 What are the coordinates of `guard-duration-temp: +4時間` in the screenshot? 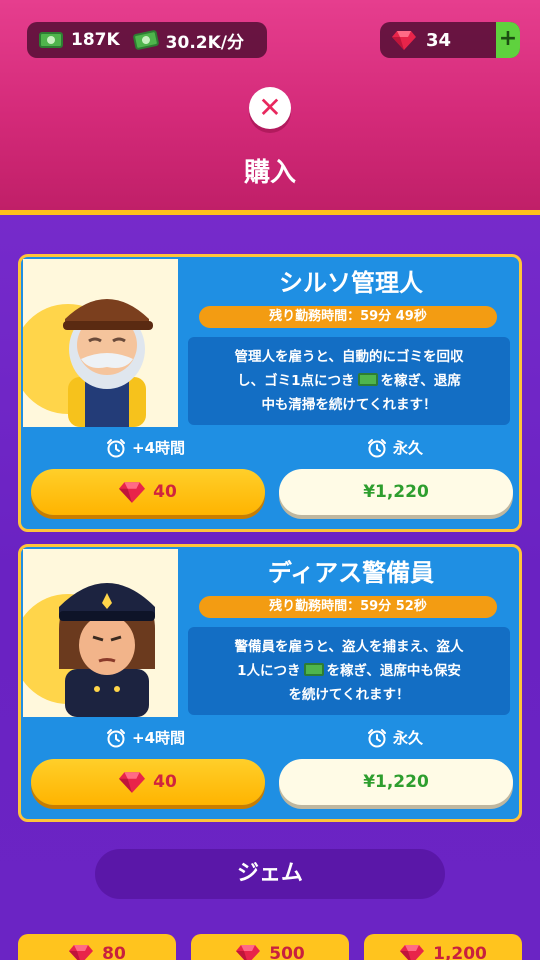 It's located at (145, 737).